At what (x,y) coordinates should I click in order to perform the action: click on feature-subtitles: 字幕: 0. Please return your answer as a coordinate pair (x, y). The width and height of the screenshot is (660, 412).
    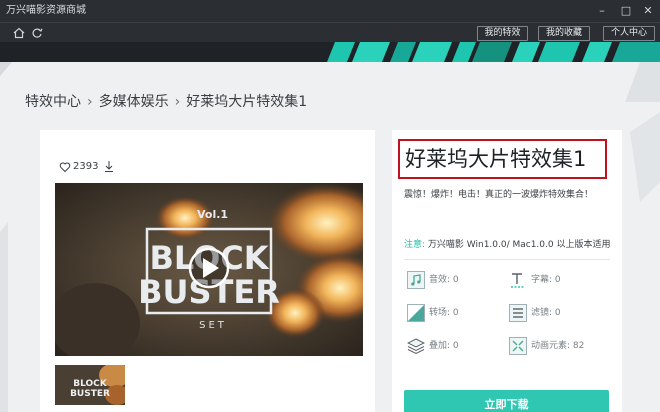
    Looking at the image, I should click on (559, 280).